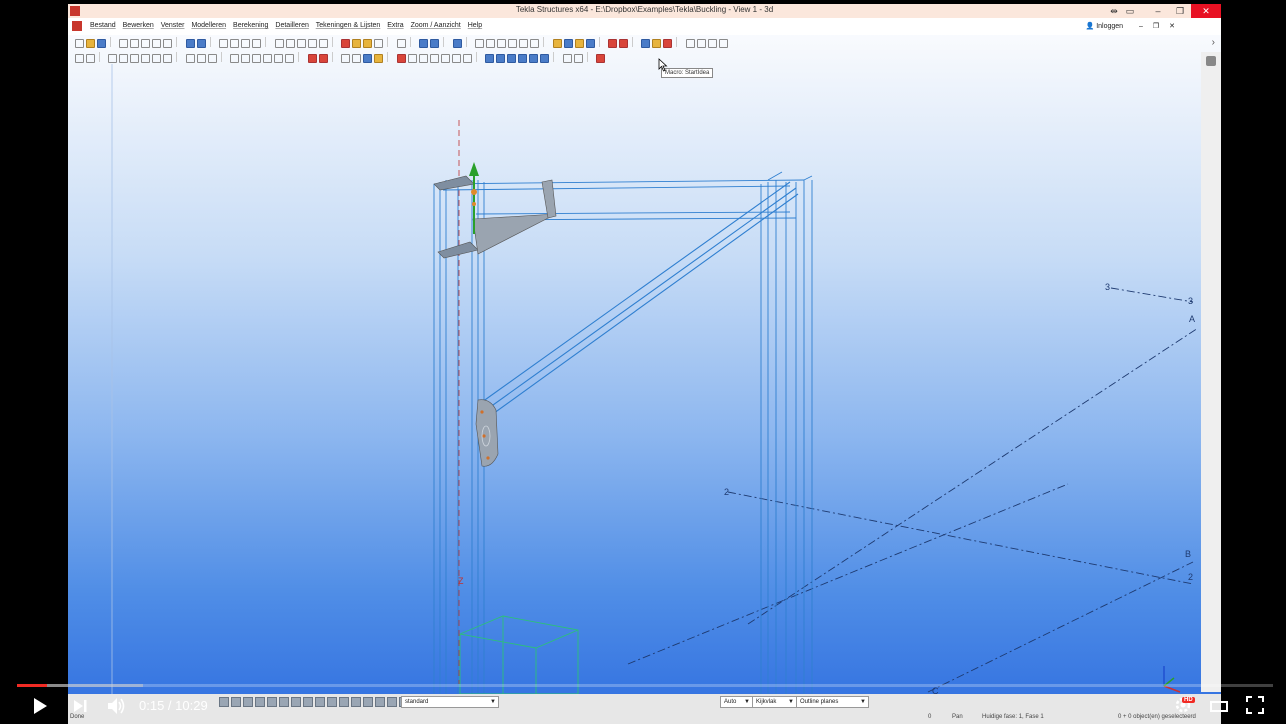 Image resolution: width=1286 pixels, height=724 pixels. What do you see at coordinates (124, 58) in the screenshot?
I see `beam-icon` at bounding box center [124, 58].